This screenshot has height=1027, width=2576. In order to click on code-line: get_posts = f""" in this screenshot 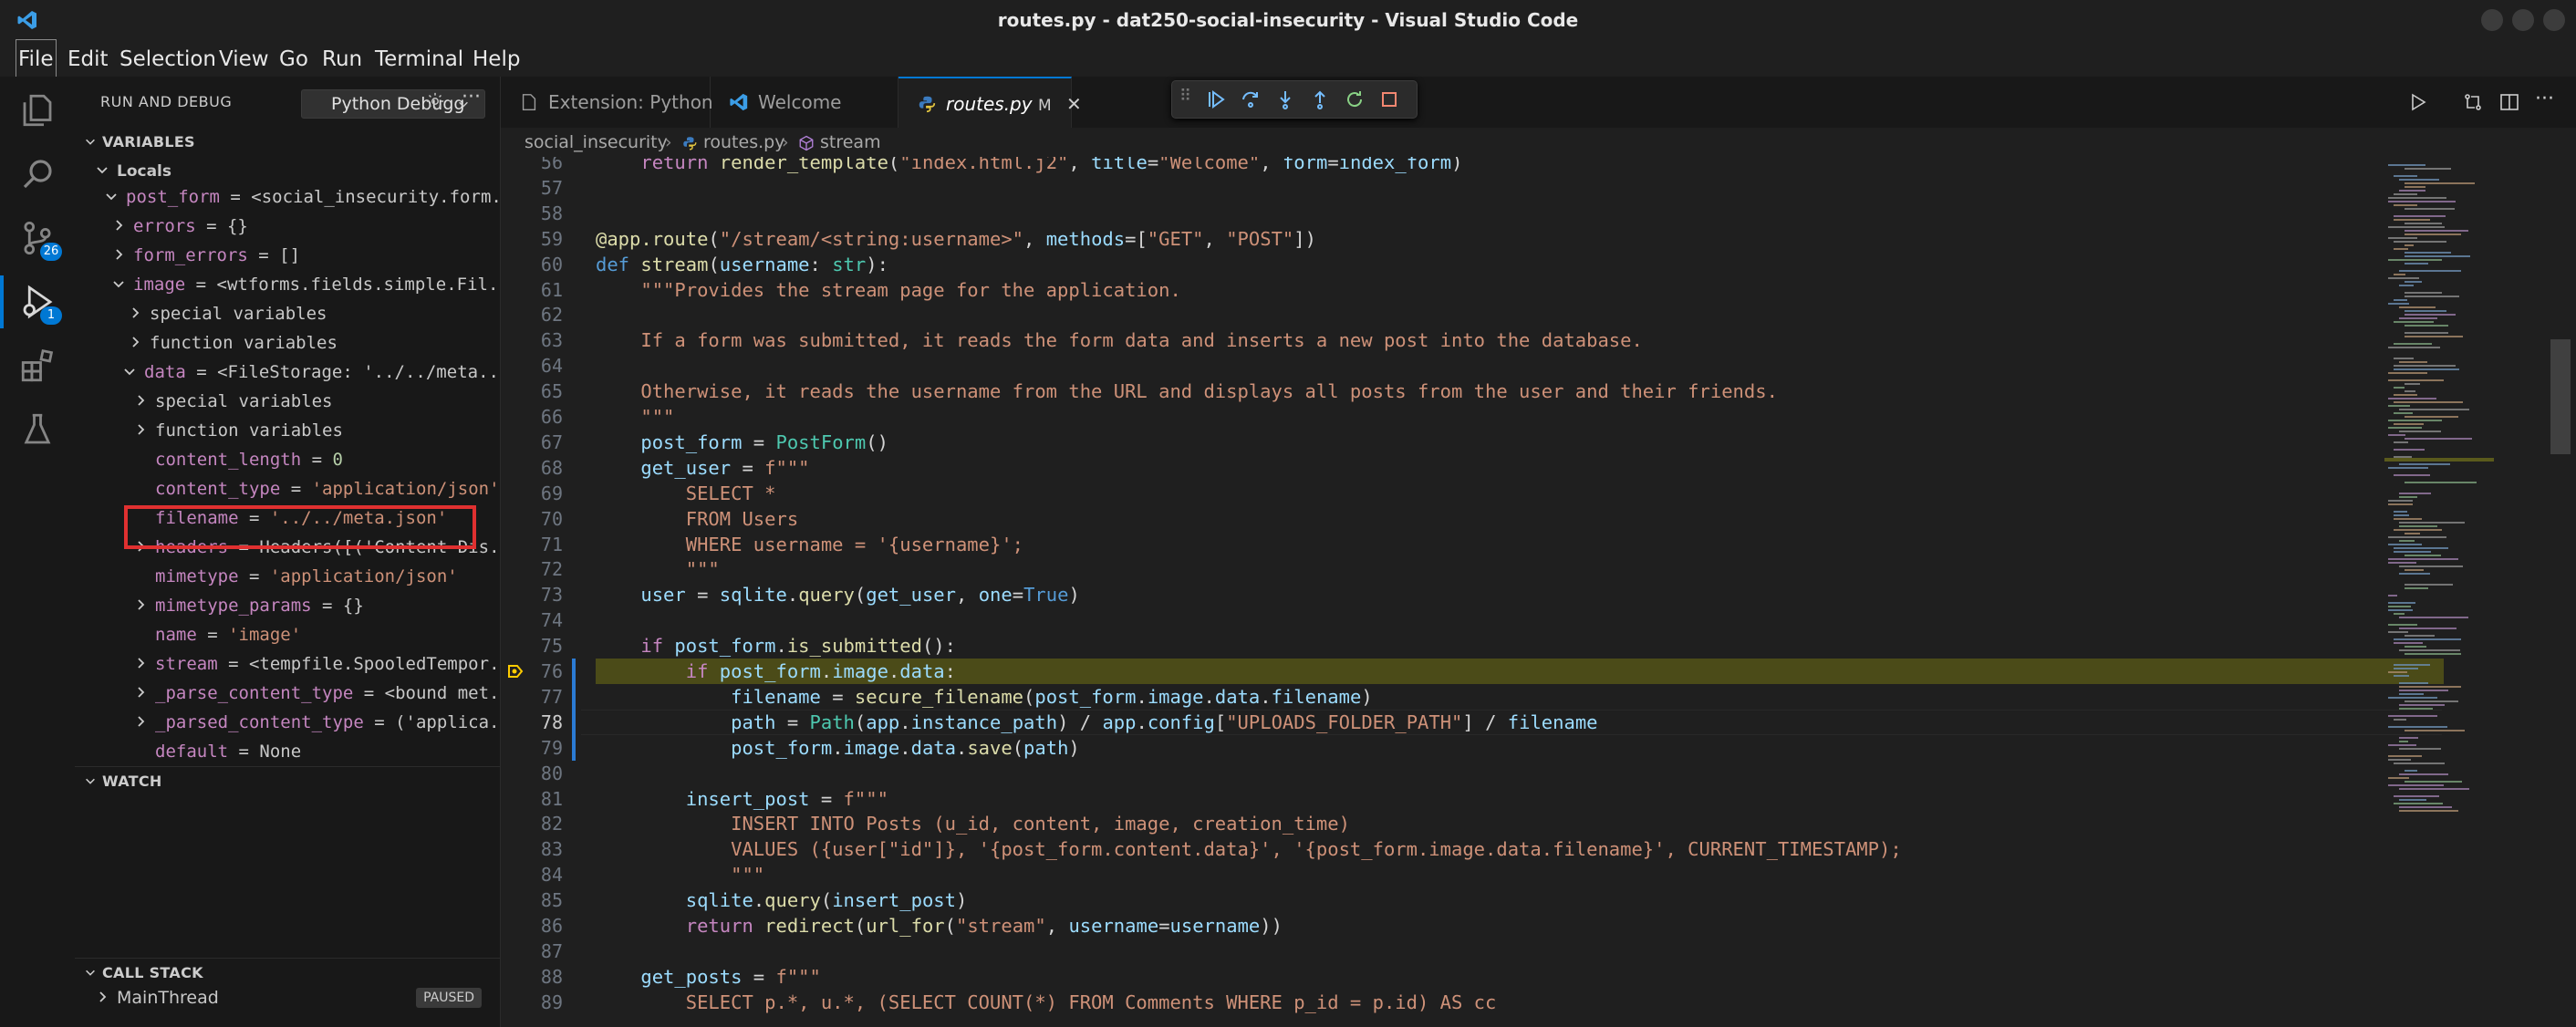, I will do `click(708, 977)`.